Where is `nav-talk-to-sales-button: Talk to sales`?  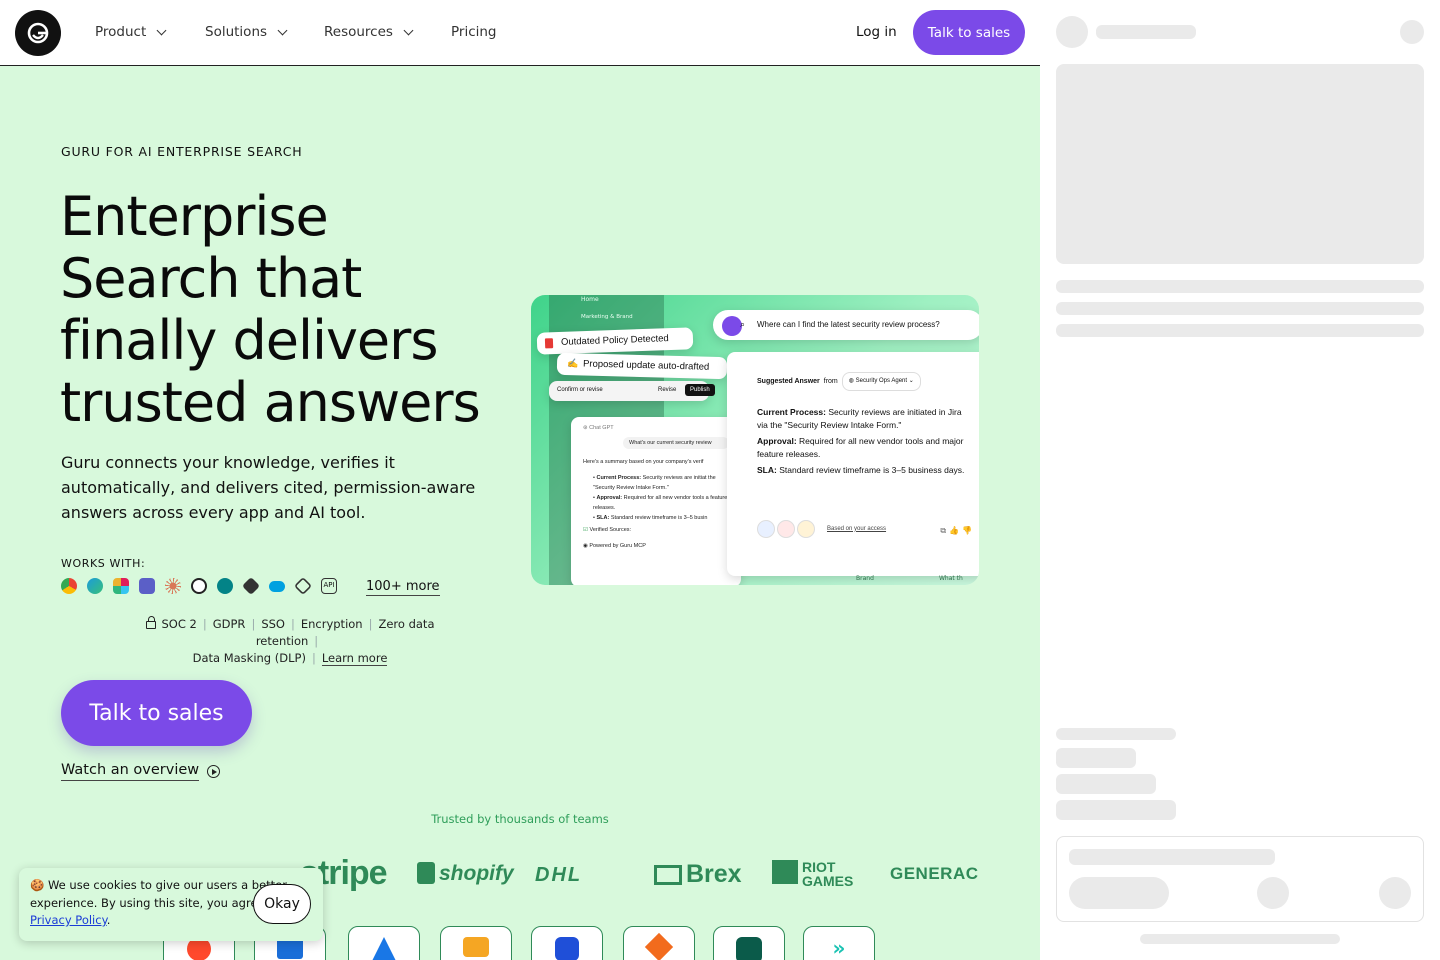
nav-talk-to-sales-button: Talk to sales is located at coordinates (969, 32).